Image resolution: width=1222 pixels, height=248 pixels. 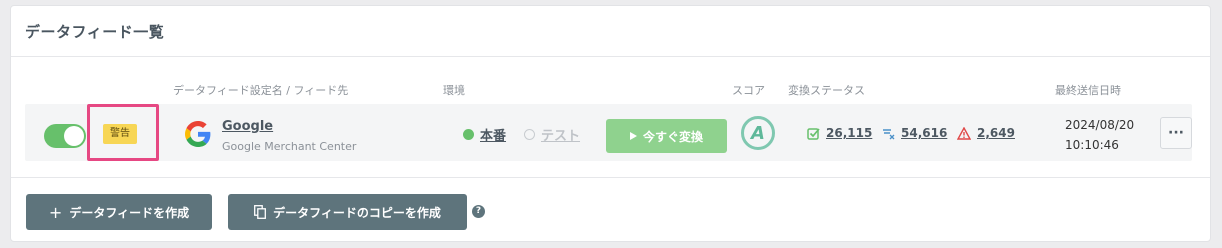 What do you see at coordinates (1099, 135) in the screenshot?
I see `last-sent-datetime: 2024/08/20 10:10:46` at bounding box center [1099, 135].